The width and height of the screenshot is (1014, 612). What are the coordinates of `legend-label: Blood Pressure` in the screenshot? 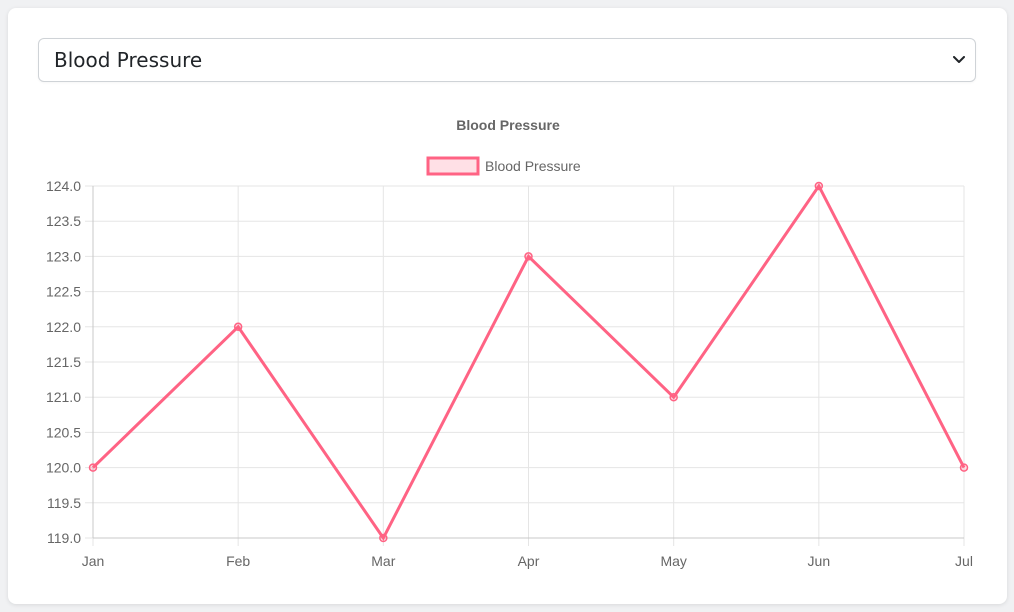 It's located at (533, 166).